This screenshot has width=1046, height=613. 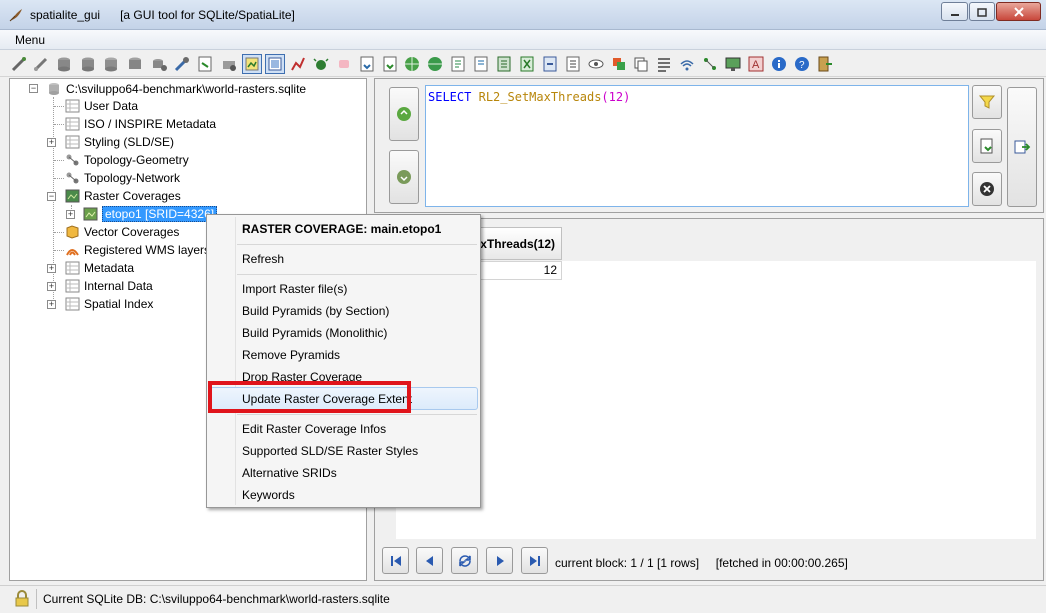 I want to click on close-button, so click(x=1018, y=11).